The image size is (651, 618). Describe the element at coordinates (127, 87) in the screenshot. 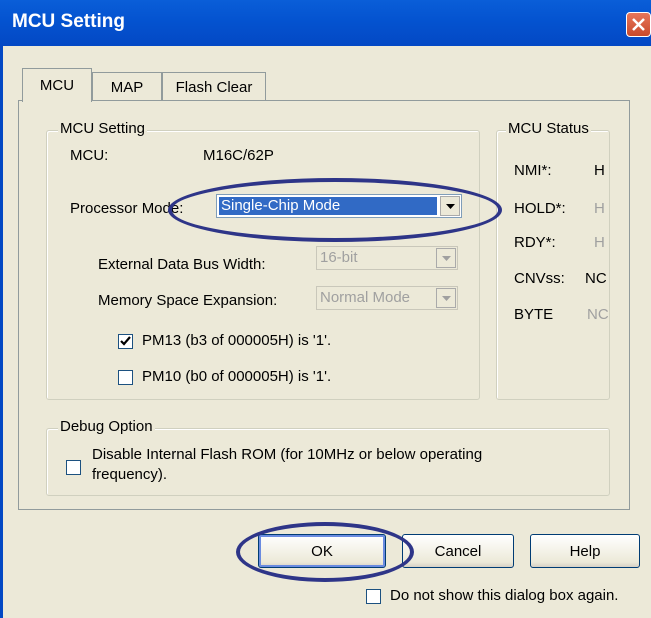

I see `tab-map: MAP` at that location.